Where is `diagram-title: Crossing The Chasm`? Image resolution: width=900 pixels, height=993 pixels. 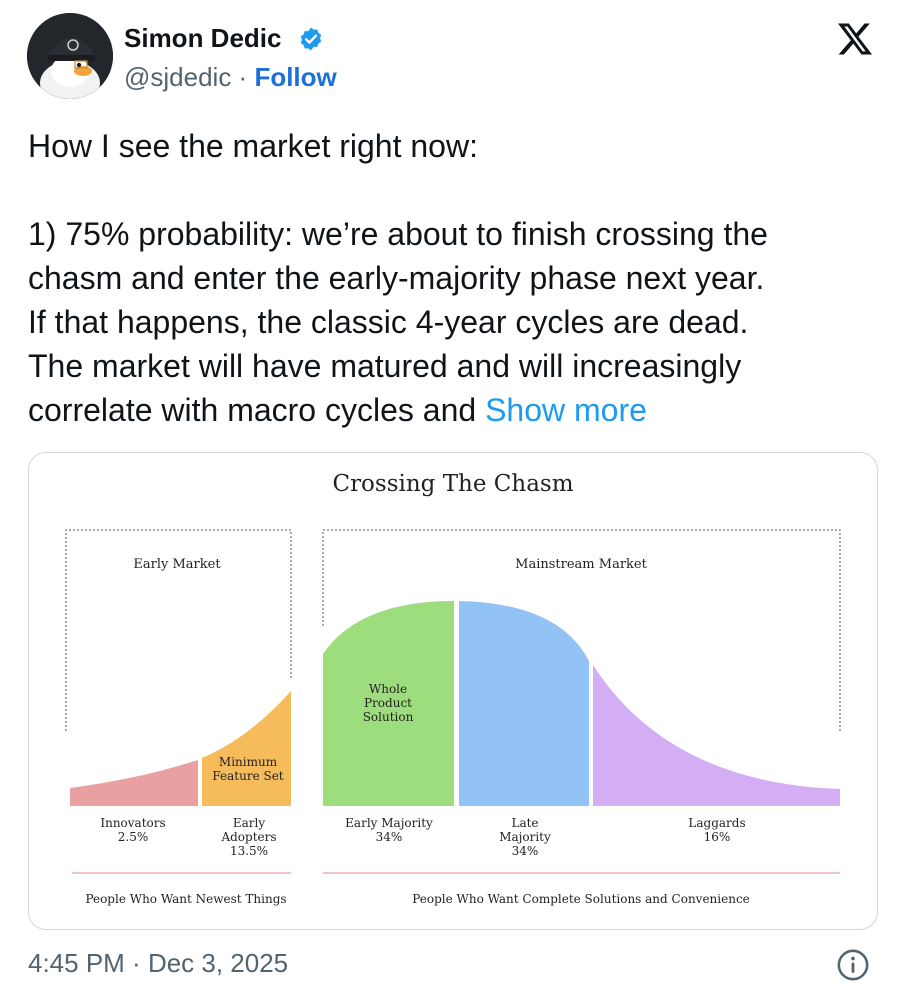
diagram-title: Crossing The Chasm is located at coordinates (452, 484).